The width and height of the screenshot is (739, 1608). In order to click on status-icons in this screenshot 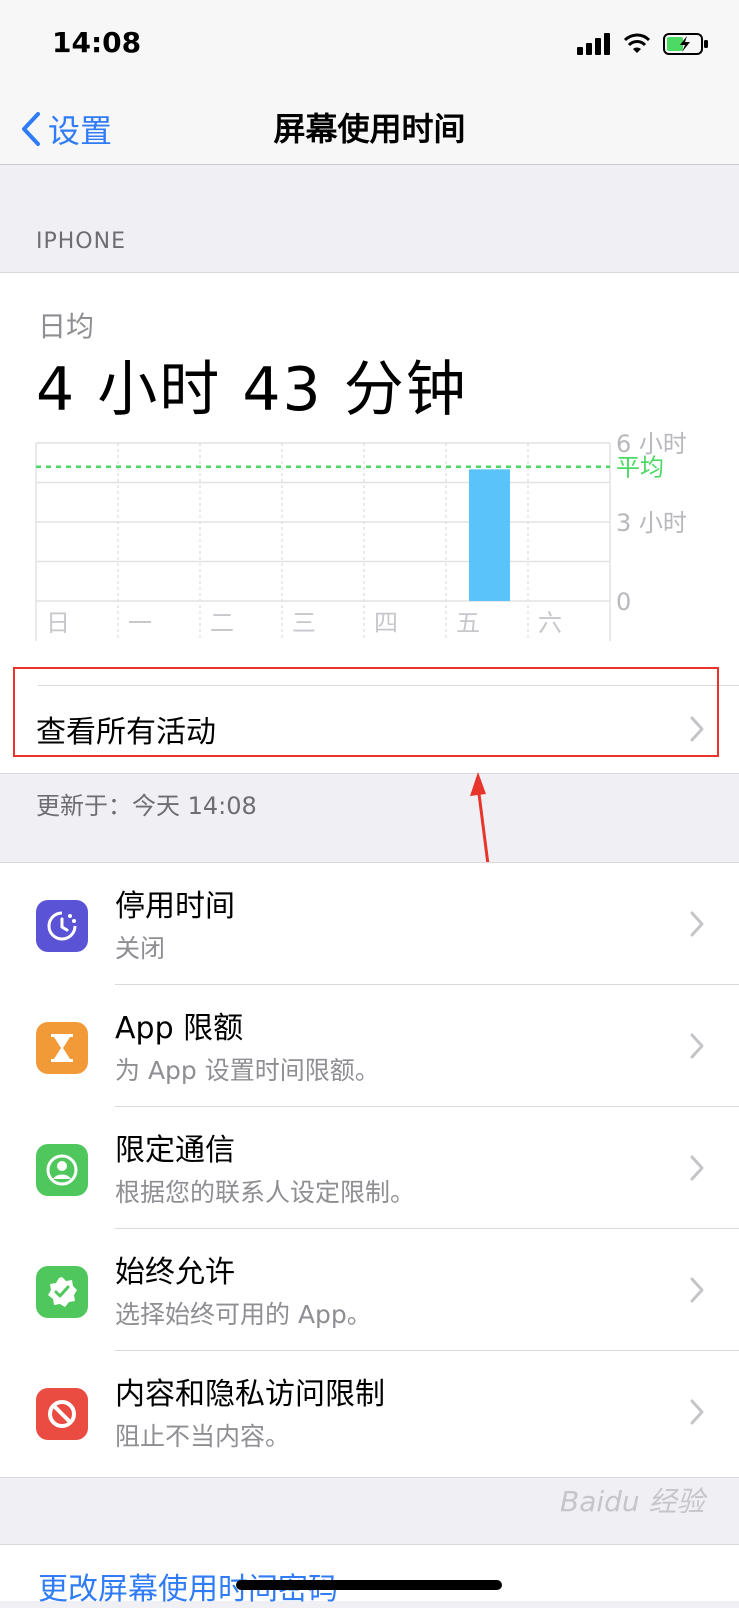, I will do `click(643, 44)`.